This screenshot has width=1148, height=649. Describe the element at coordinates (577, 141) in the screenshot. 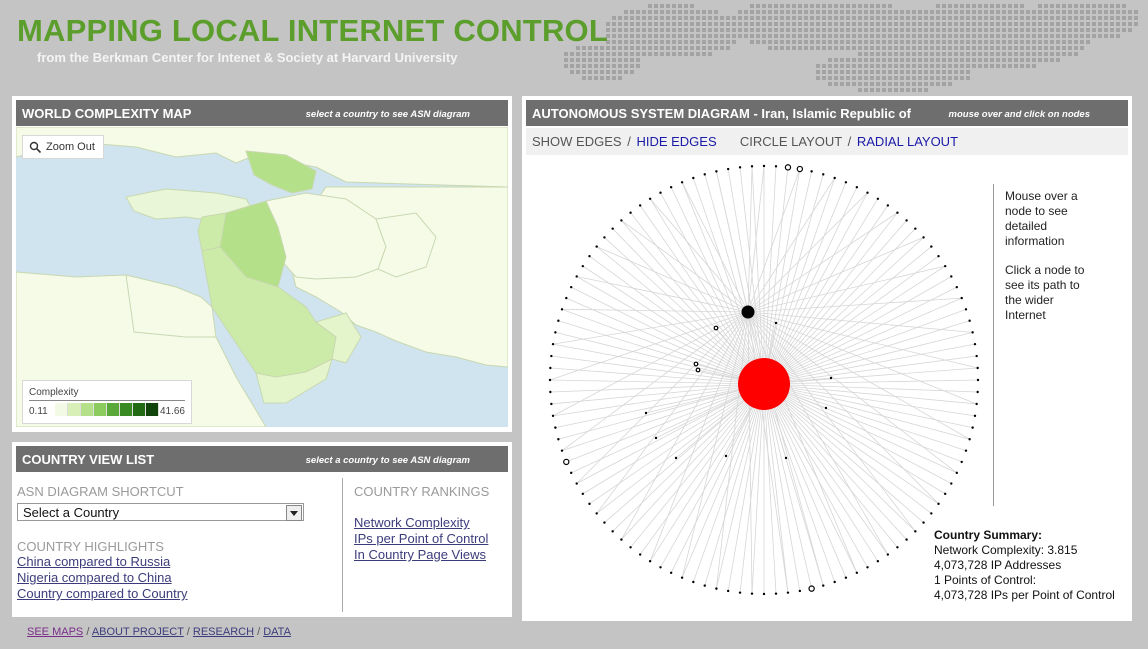

I see `show-edges-button: SHOW EDGES` at that location.